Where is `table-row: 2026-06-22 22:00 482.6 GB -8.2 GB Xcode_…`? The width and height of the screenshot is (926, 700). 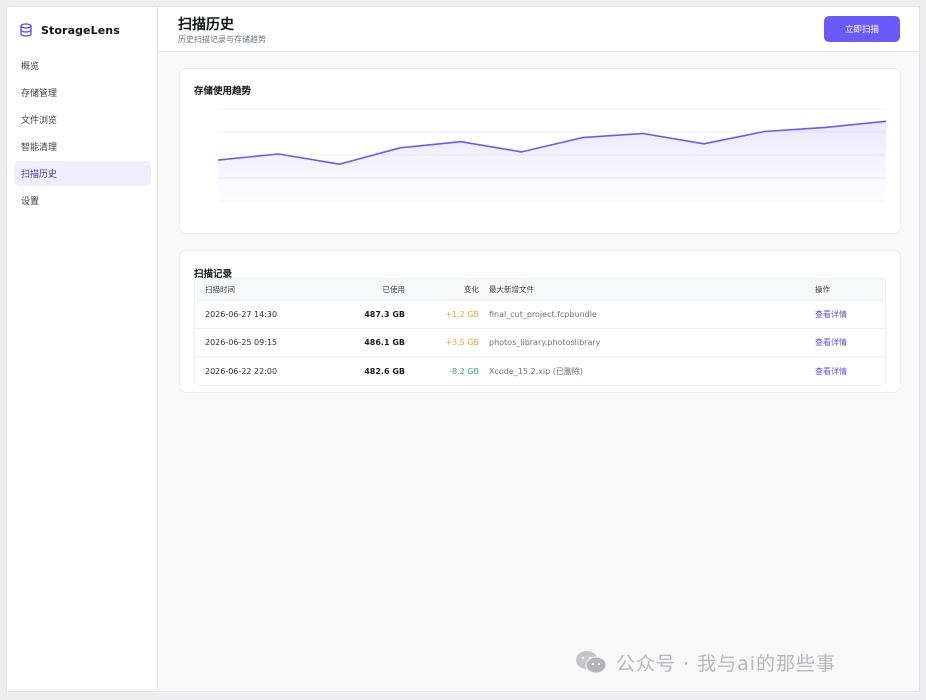
table-row: 2026-06-22 22:00 482.6 GB -8.2 GB Xcode_… is located at coordinates (540, 371).